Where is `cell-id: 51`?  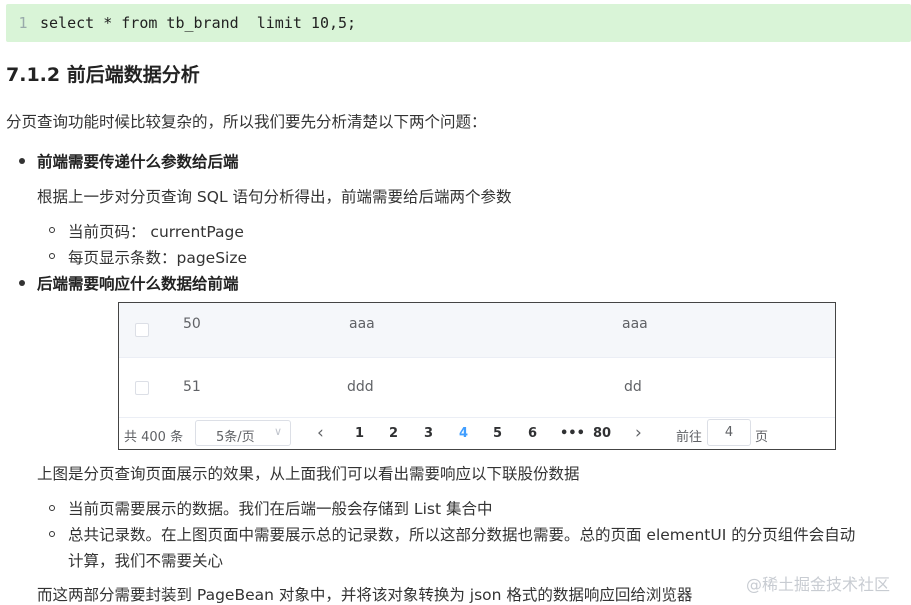 cell-id: 51 is located at coordinates (192, 387).